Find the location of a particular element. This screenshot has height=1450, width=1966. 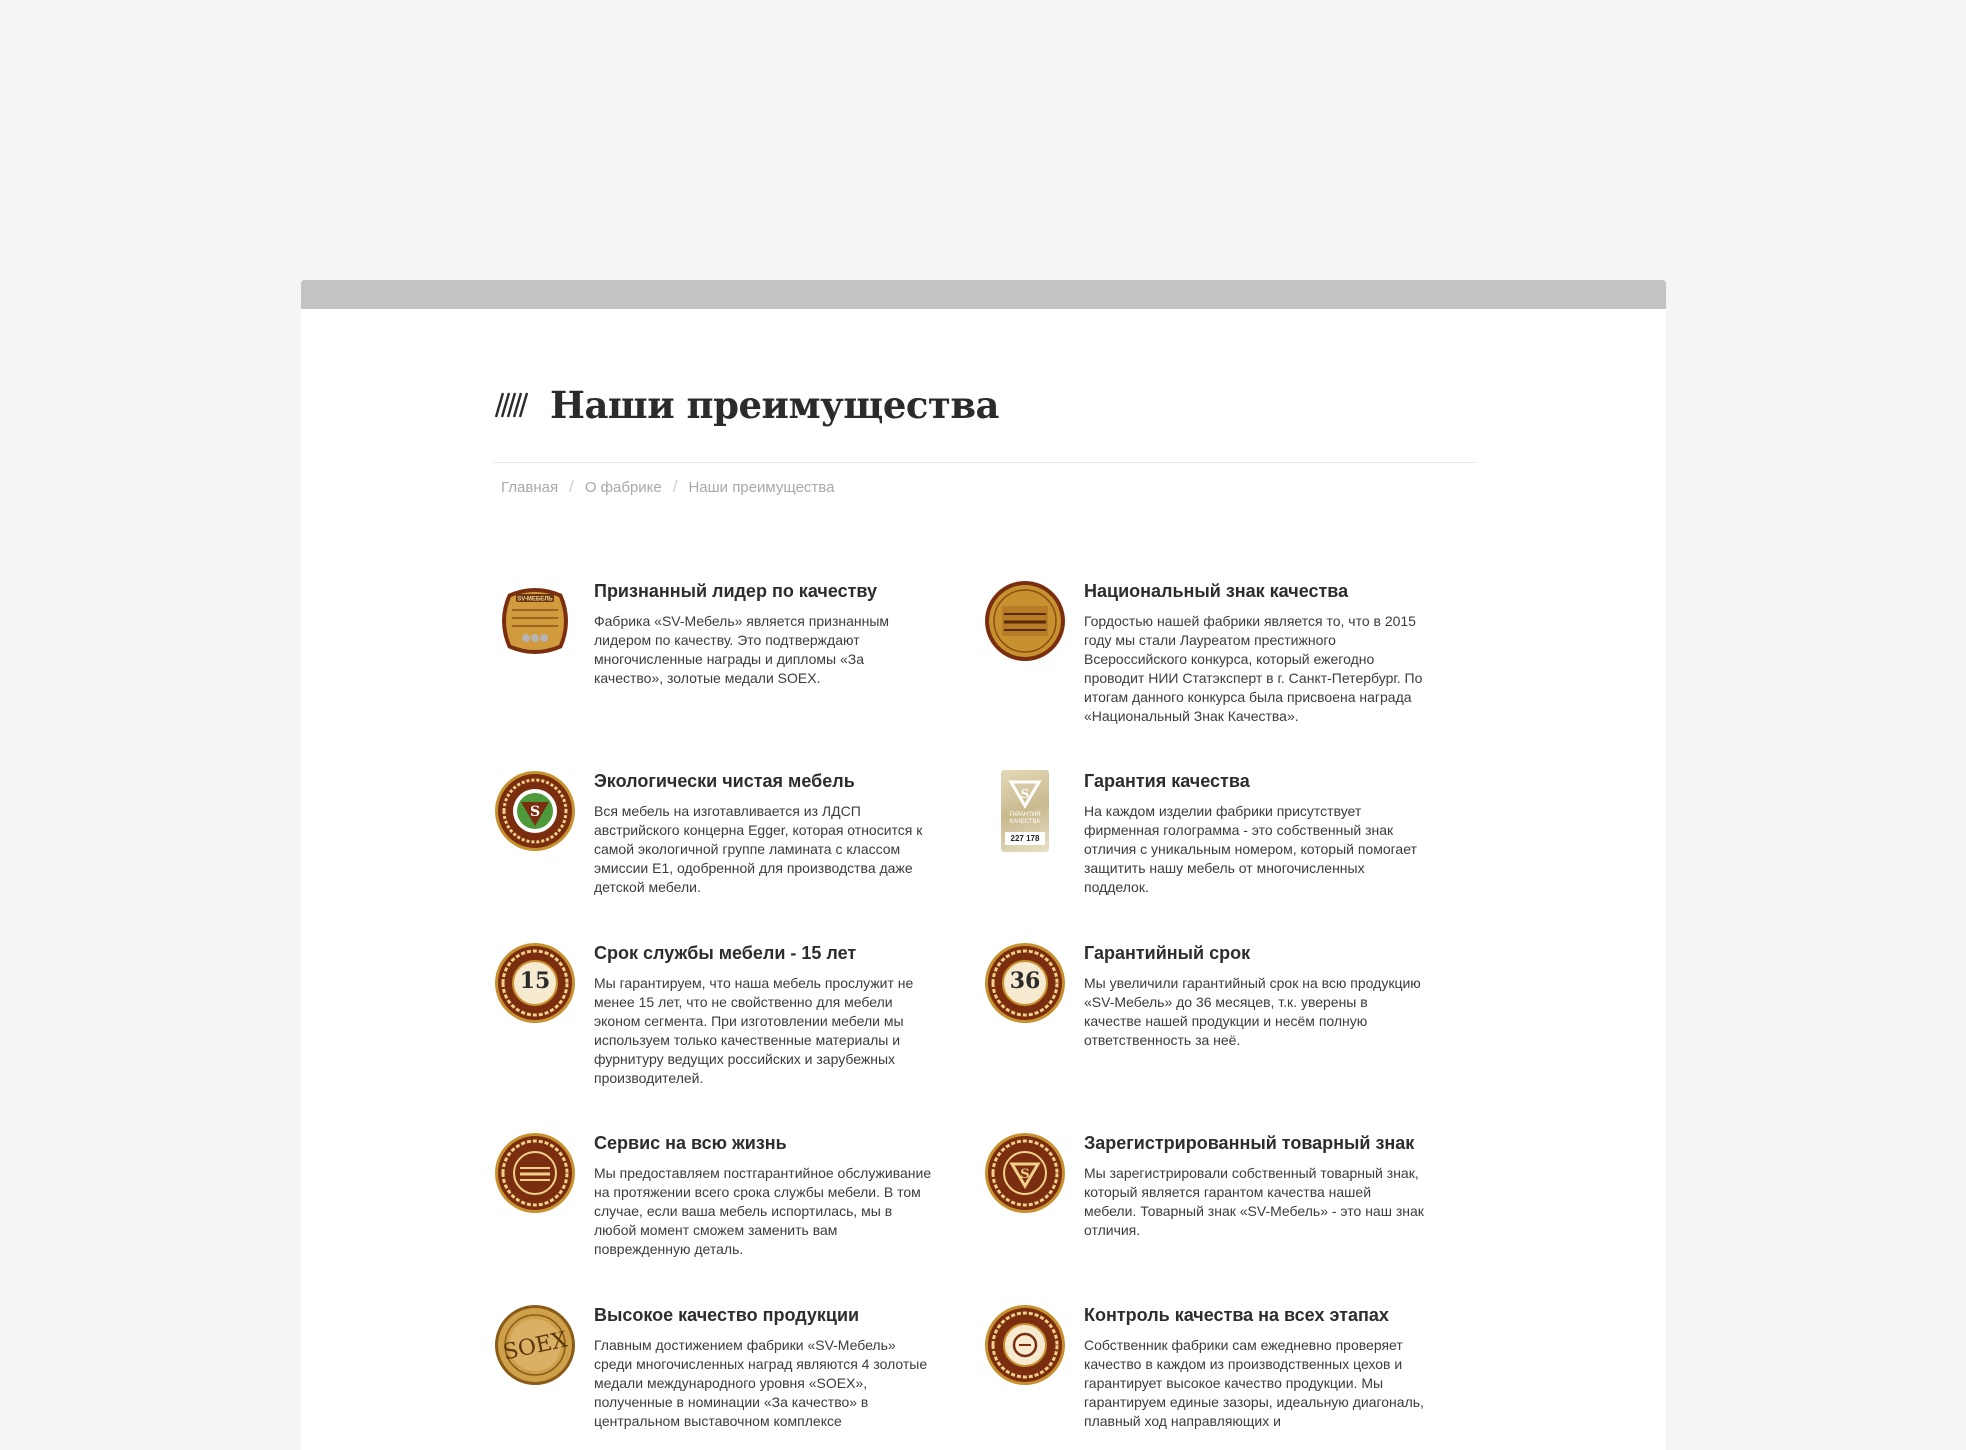

page-header: Наши преимущества is located at coordinates (747, 405).